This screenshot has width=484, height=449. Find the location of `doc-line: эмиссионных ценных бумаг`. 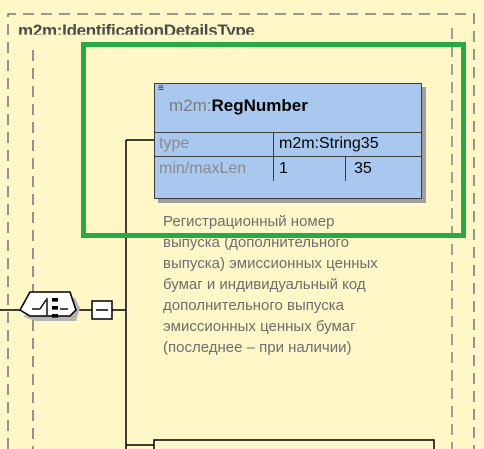

doc-line: эмиссионных ценных бумаг is located at coordinates (259, 326).